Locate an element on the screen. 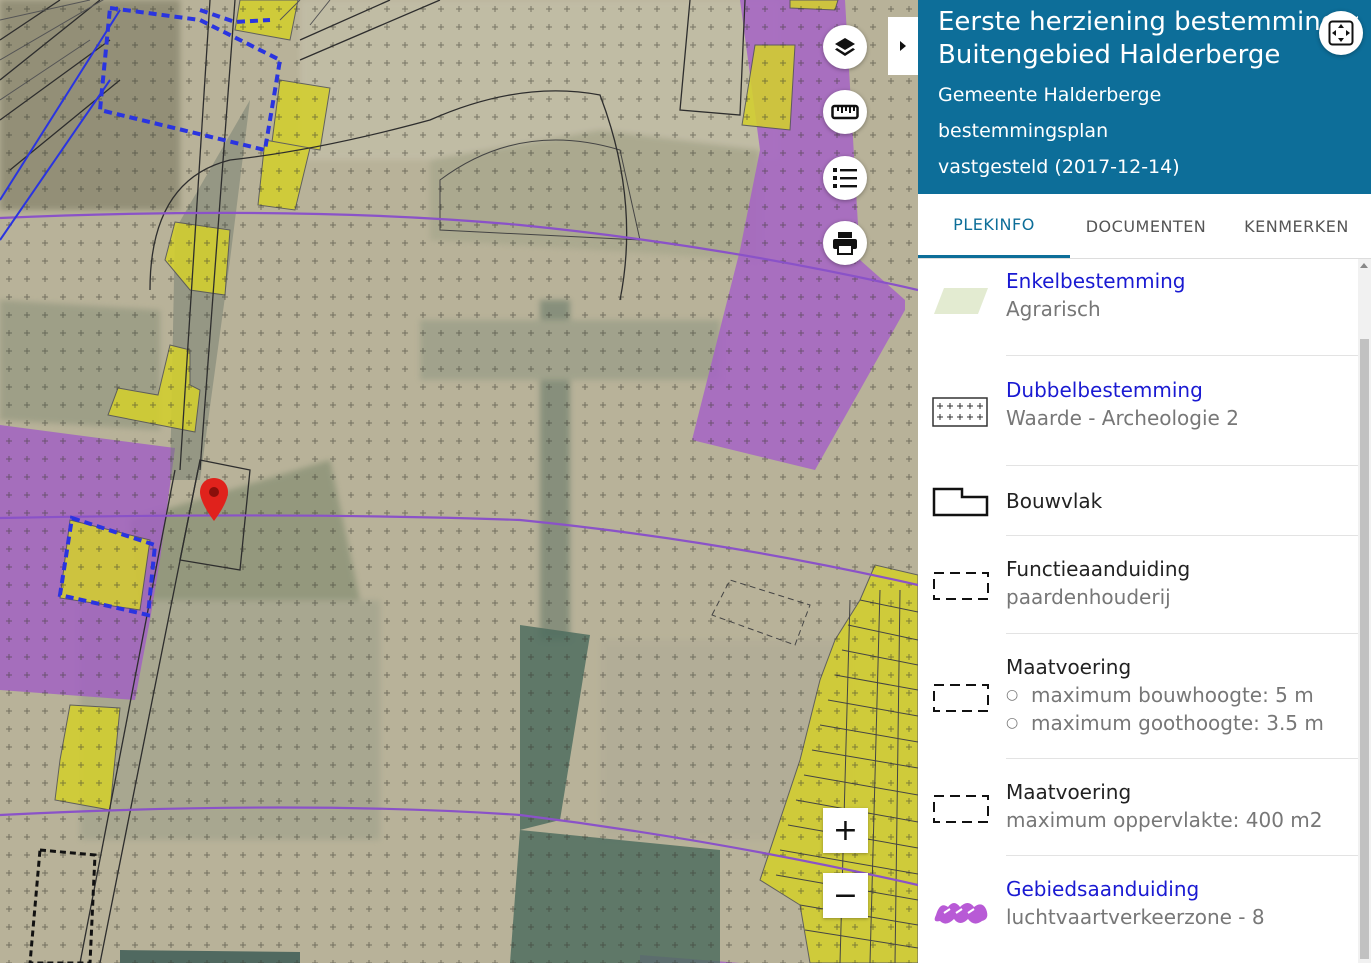  printer-icon is located at coordinates (845, 243).